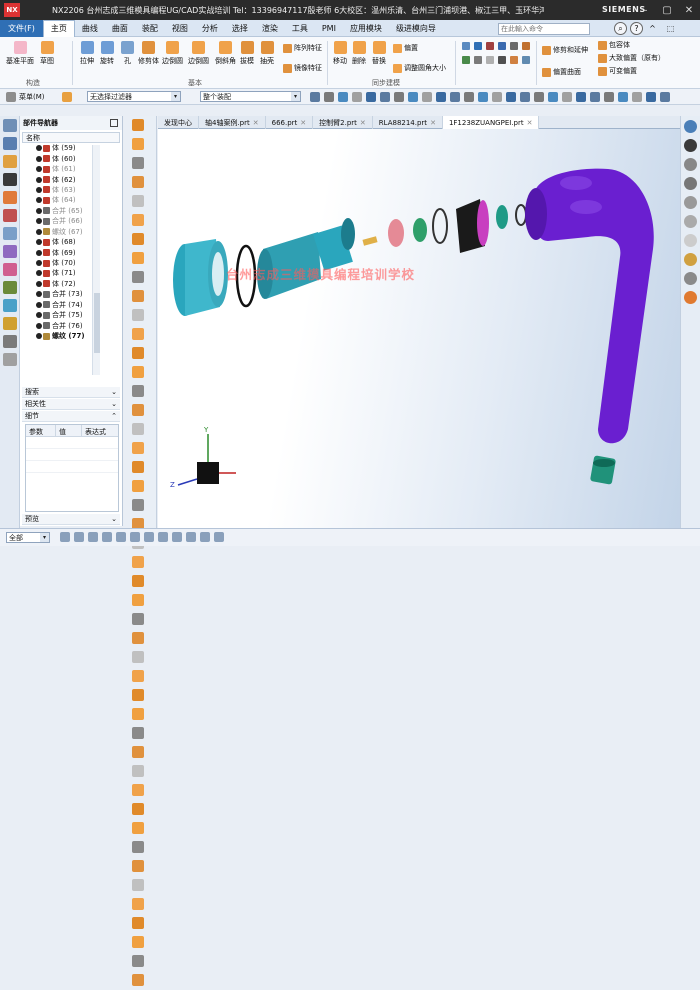 Image resolution: width=700 pixels, height=990 pixels. What do you see at coordinates (440, 226) in the screenshot?
I see `black-ring` at bounding box center [440, 226].